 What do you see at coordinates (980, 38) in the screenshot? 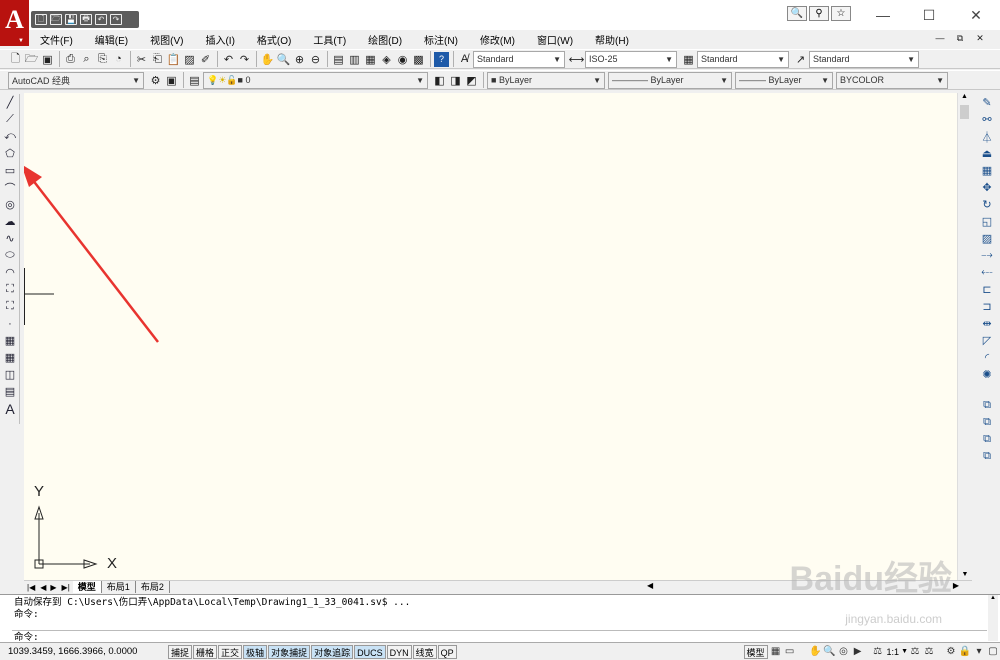
I see `doc-close-button: ✕` at bounding box center [980, 38].